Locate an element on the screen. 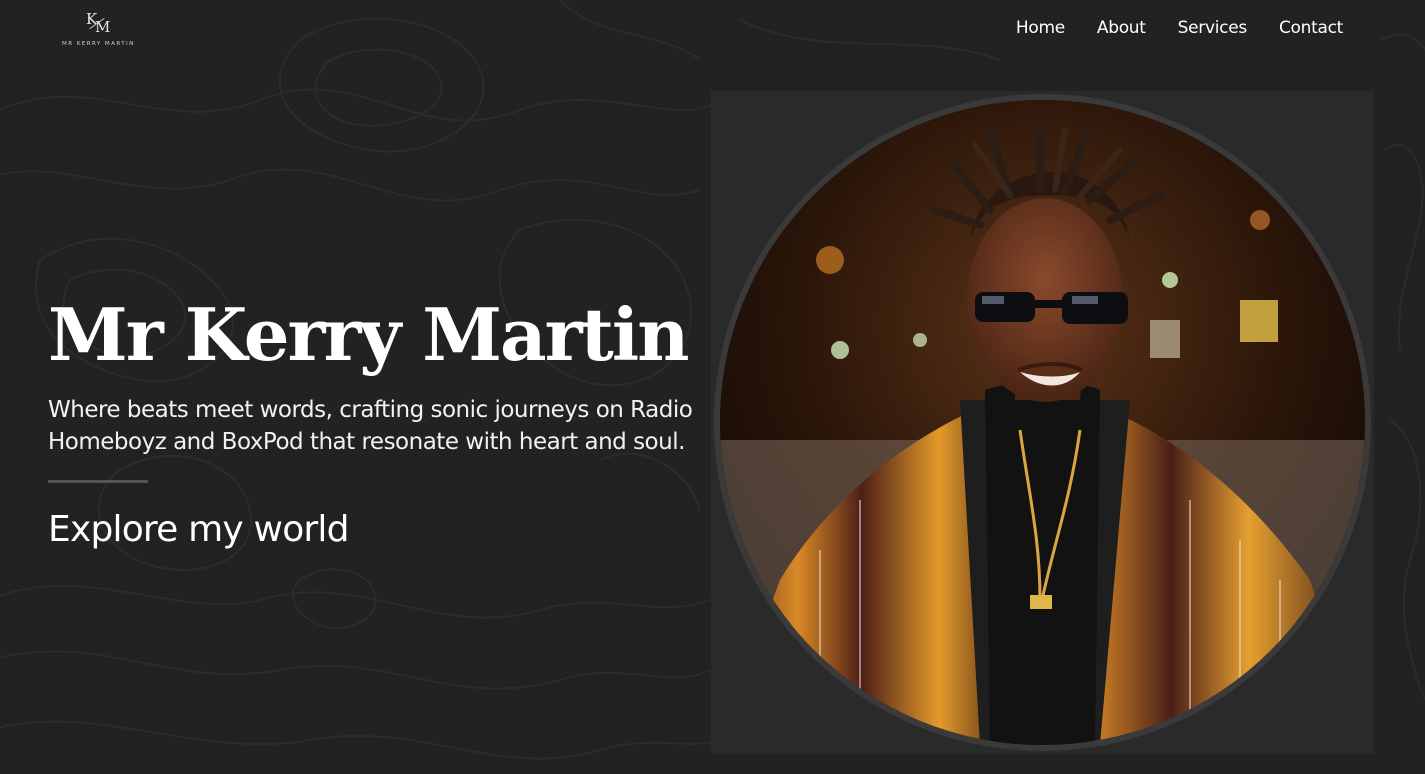  logo-initial-m: M is located at coordinates (103, 27).